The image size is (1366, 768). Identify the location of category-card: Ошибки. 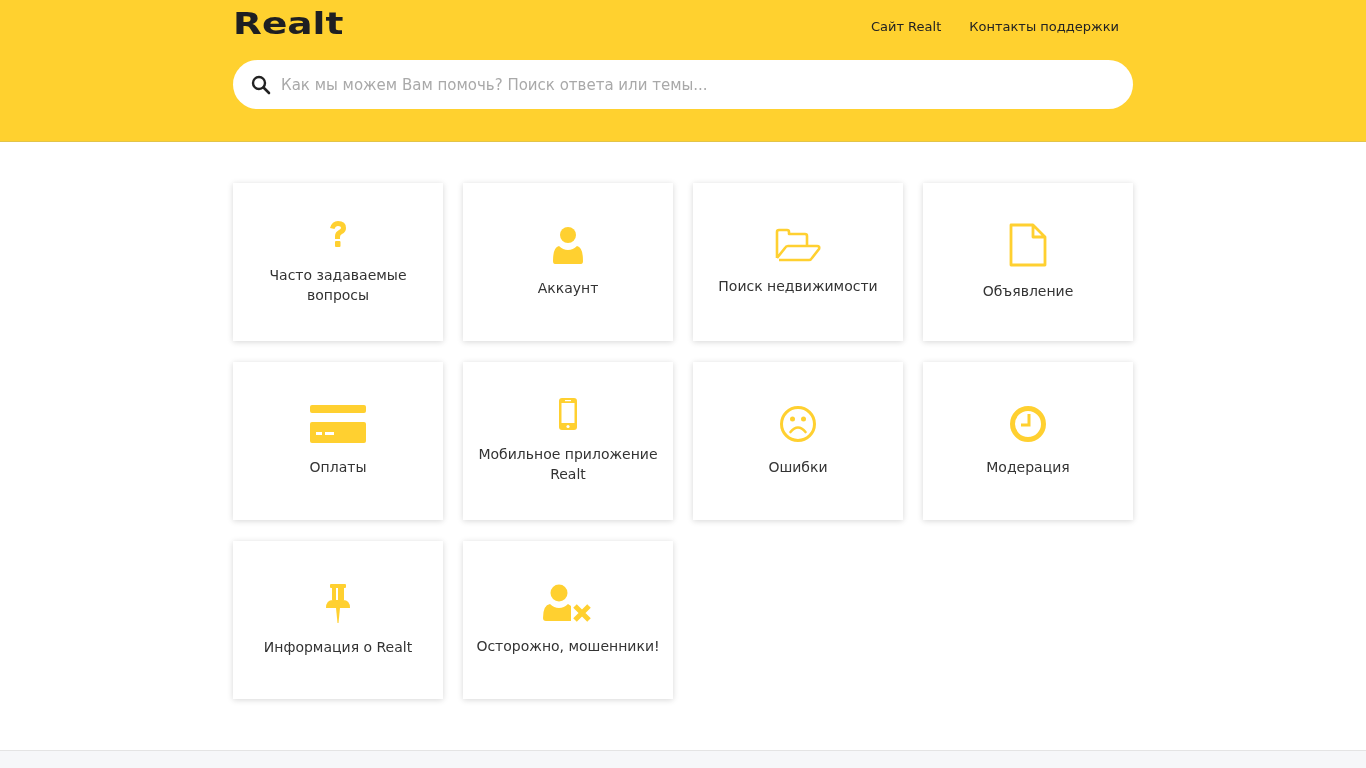
(798, 441).